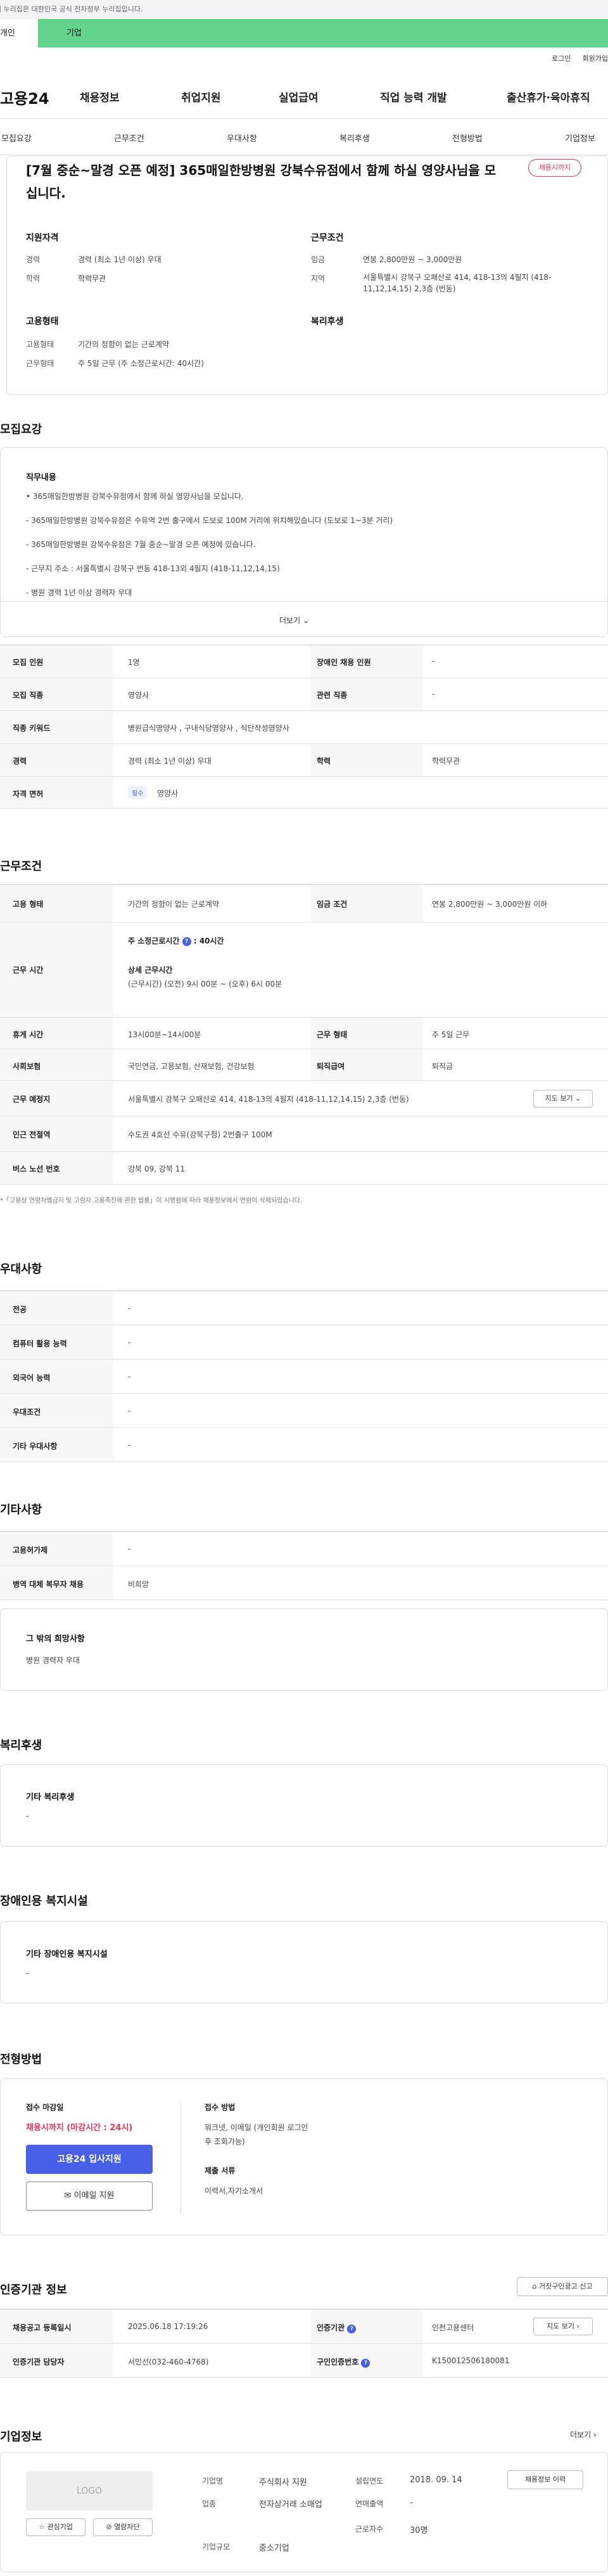 Image resolution: width=608 pixels, height=2576 pixels. I want to click on table-row: 모집 인원 1명 장애인 채용 인원 -, so click(304, 661).